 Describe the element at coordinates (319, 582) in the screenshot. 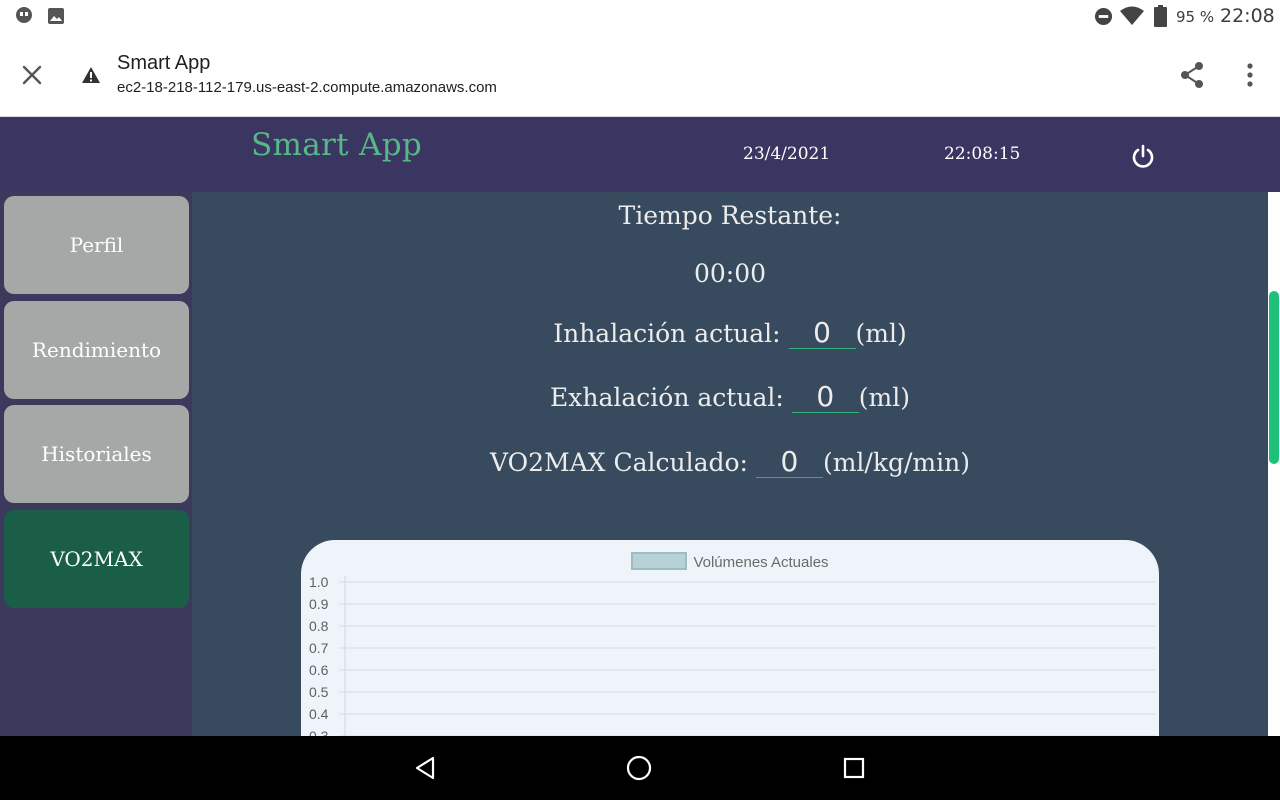

I see `y-tick-label: 1.0` at that location.